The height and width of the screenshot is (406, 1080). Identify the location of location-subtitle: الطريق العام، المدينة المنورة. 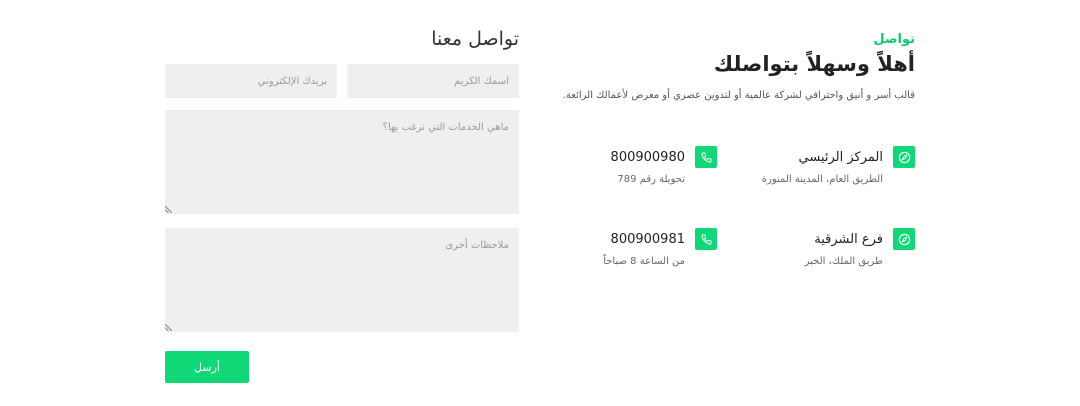
(822, 179).